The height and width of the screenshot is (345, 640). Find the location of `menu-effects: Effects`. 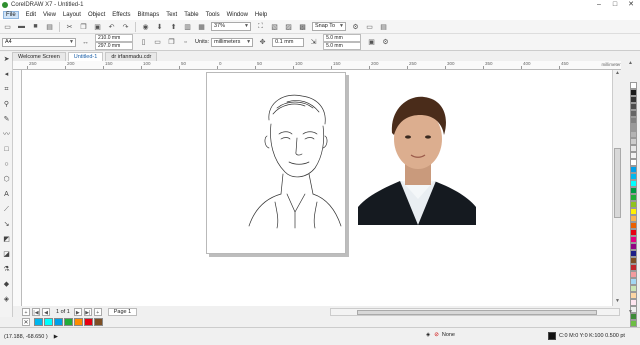

menu-effects: Effects is located at coordinates (121, 15).